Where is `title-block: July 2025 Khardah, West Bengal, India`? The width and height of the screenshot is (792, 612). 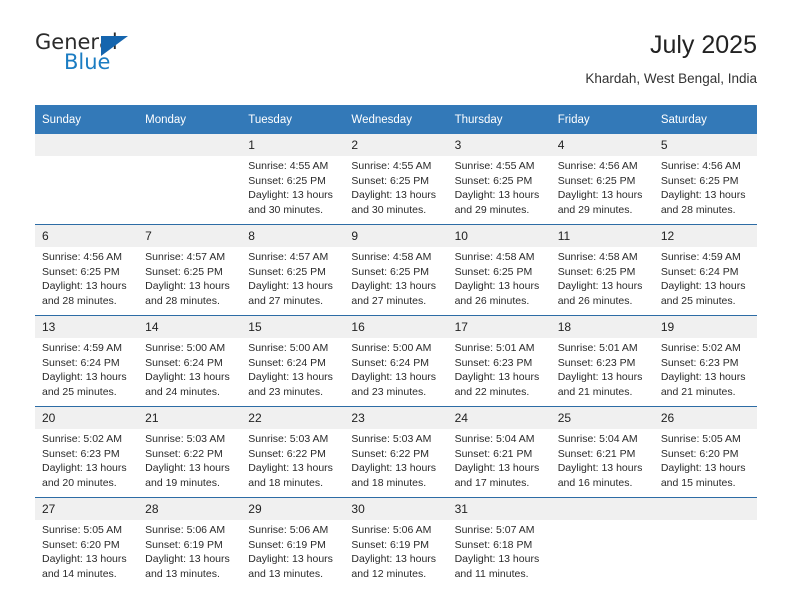
title-block: July 2025 Khardah, West Bengal, India is located at coordinates (671, 59).